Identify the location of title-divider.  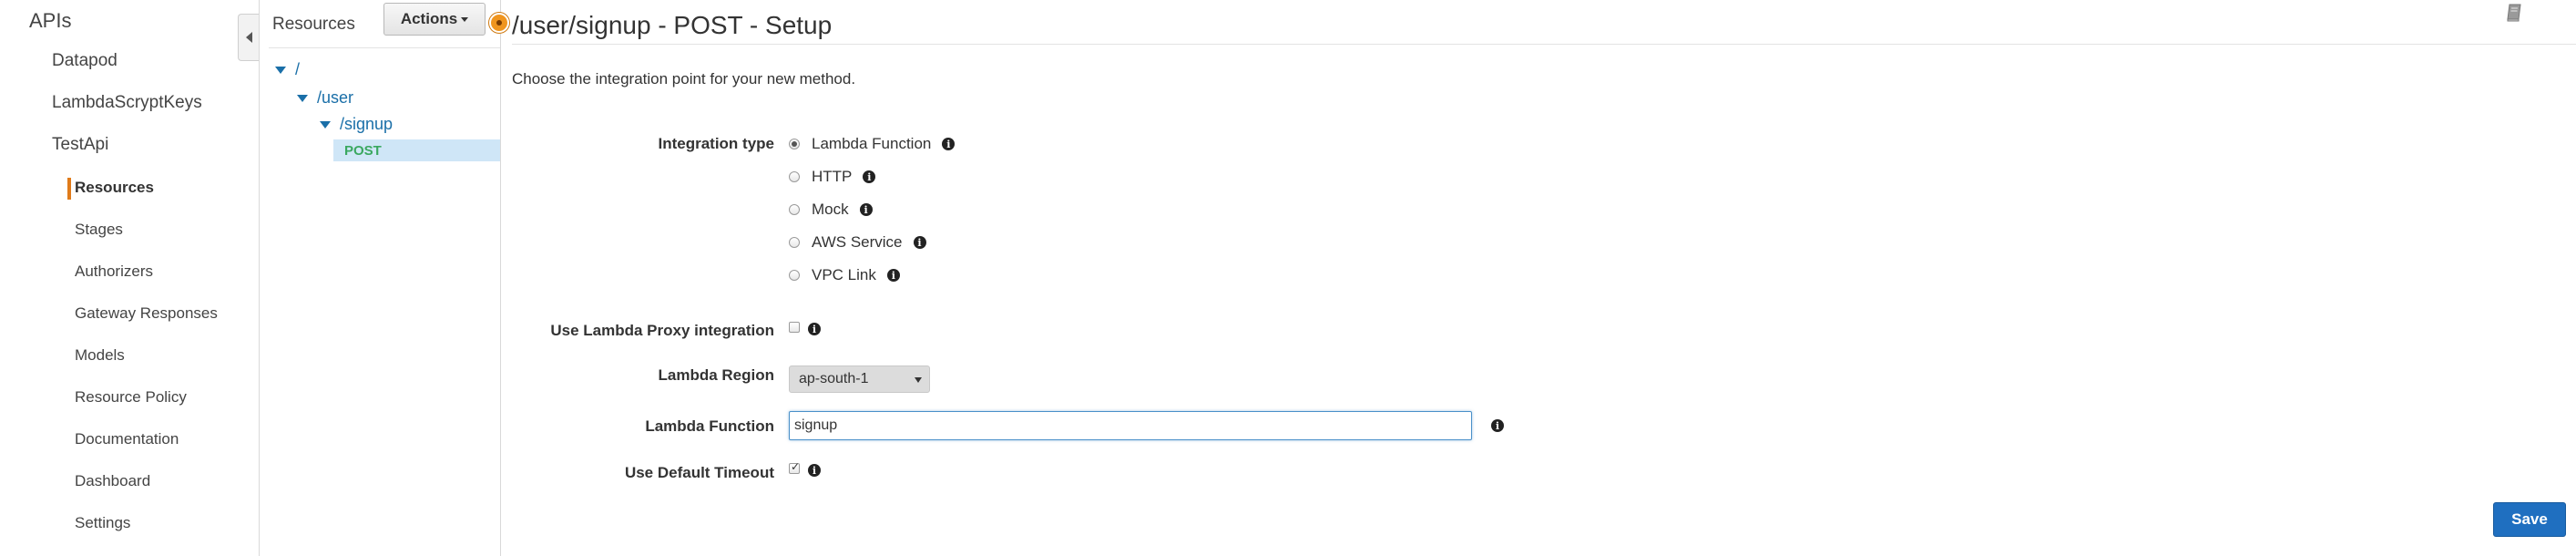
(1544, 44).